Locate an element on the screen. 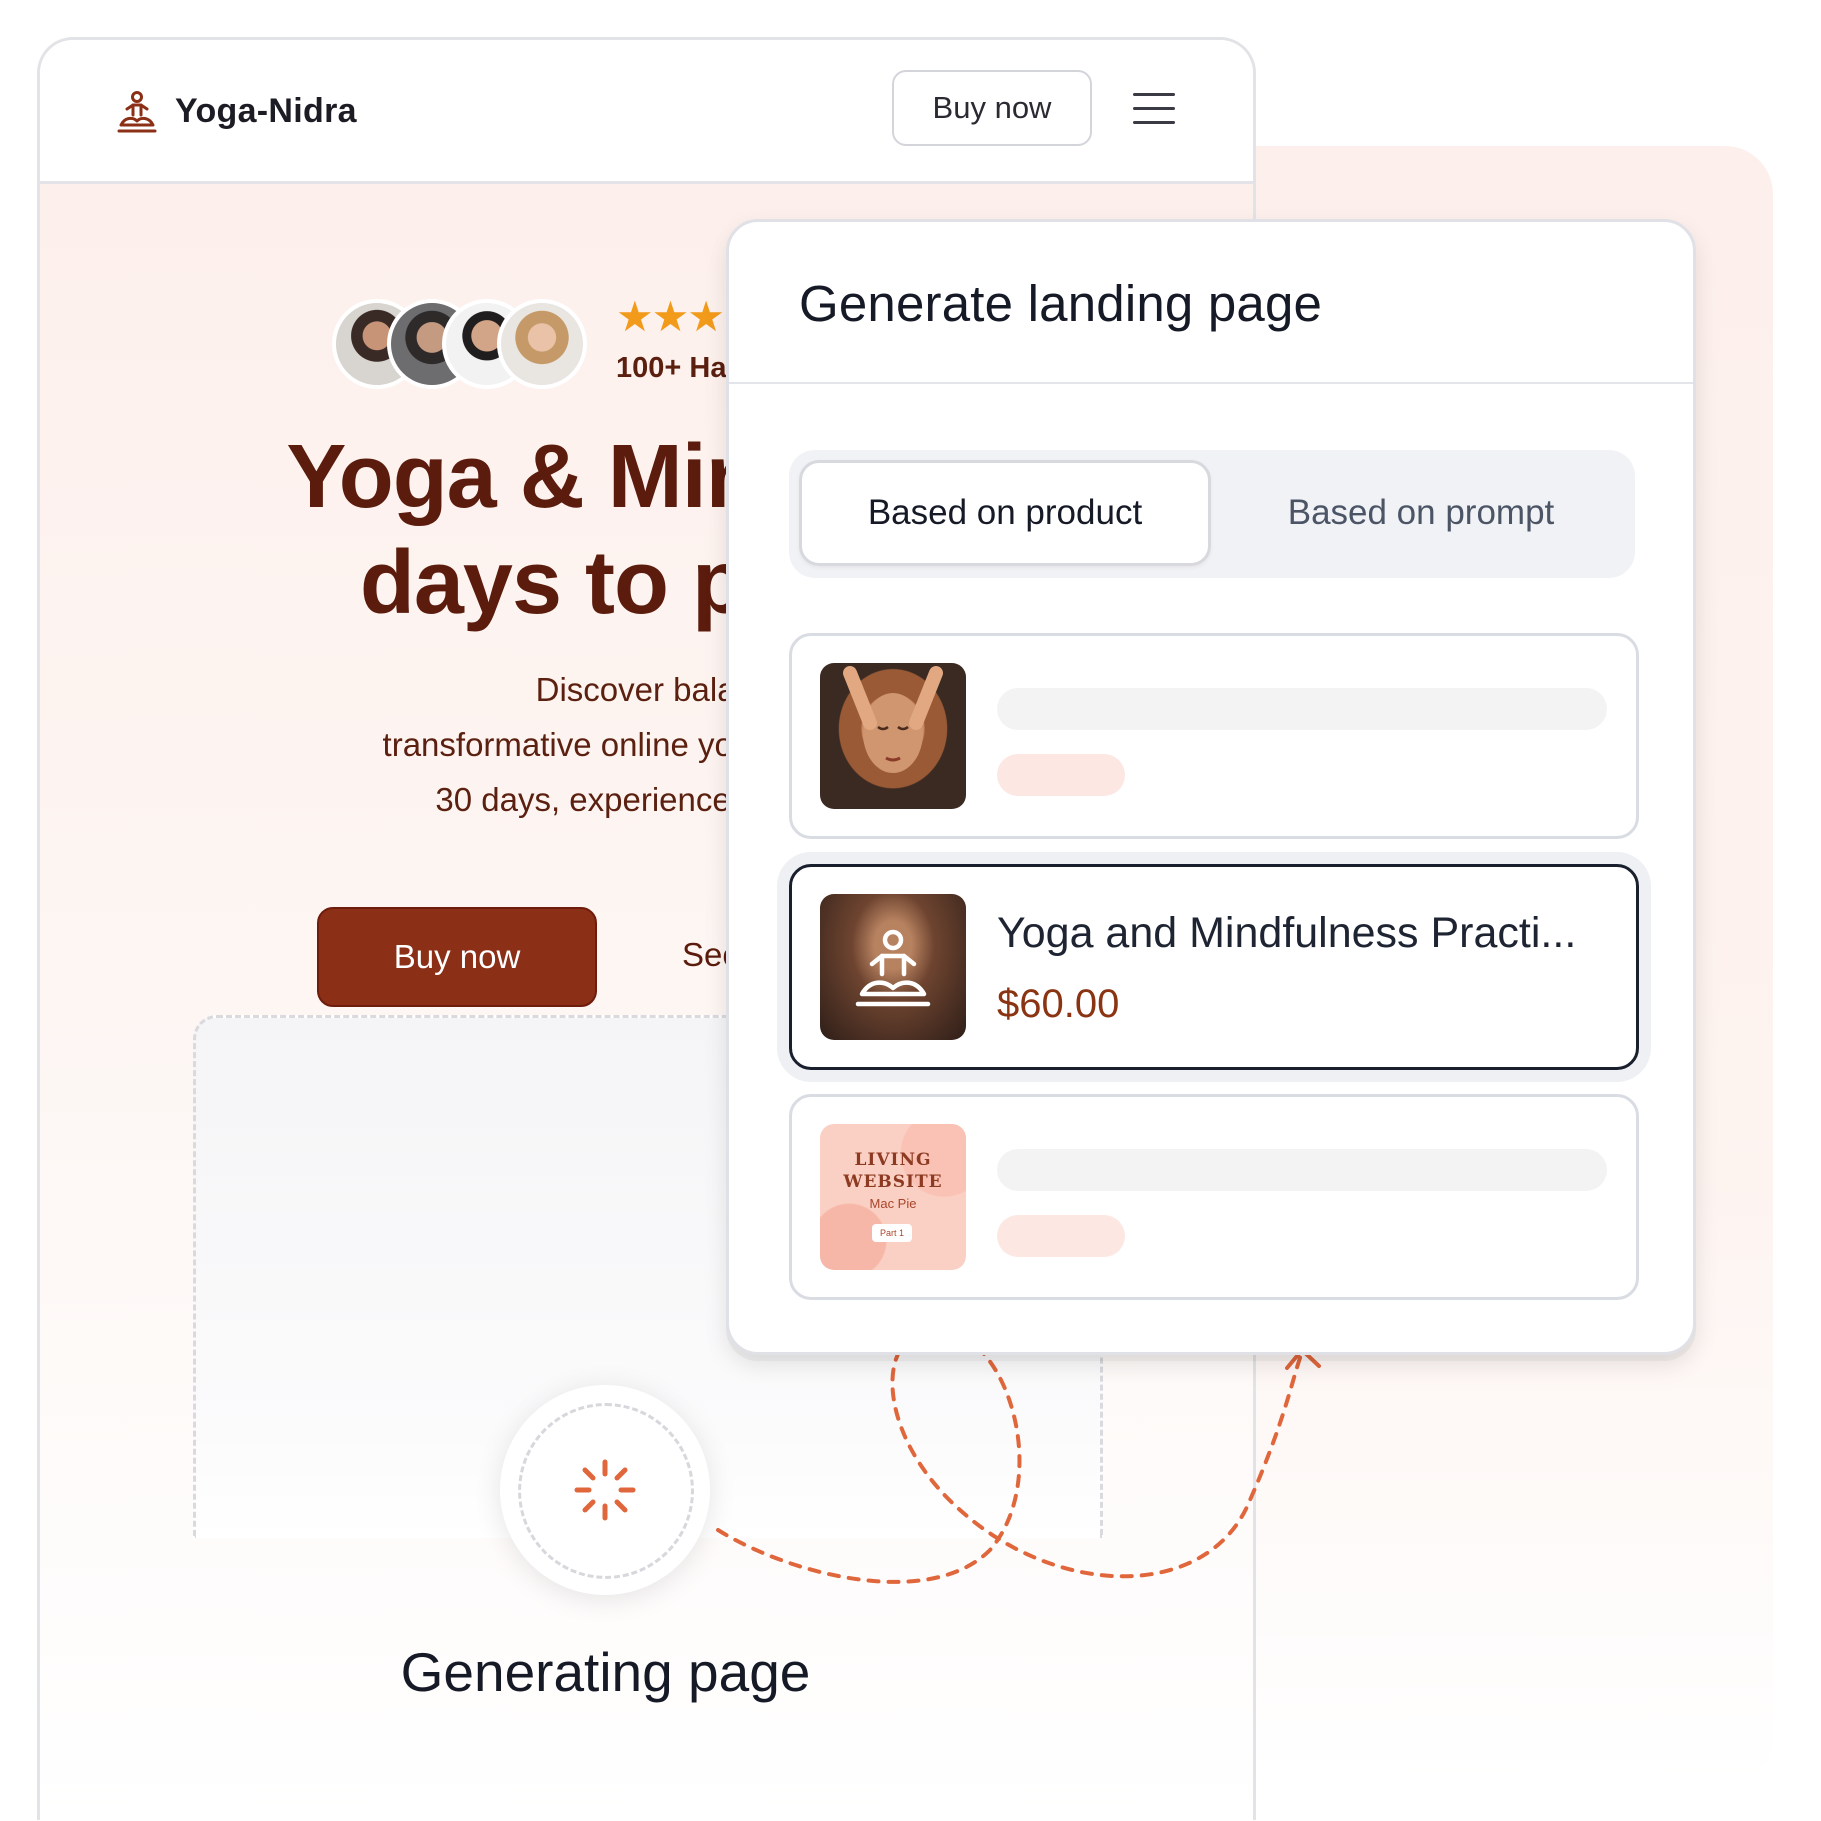  product-card-selected: Yoga and Mindfulness Practi... $60.00 is located at coordinates (1214, 967).